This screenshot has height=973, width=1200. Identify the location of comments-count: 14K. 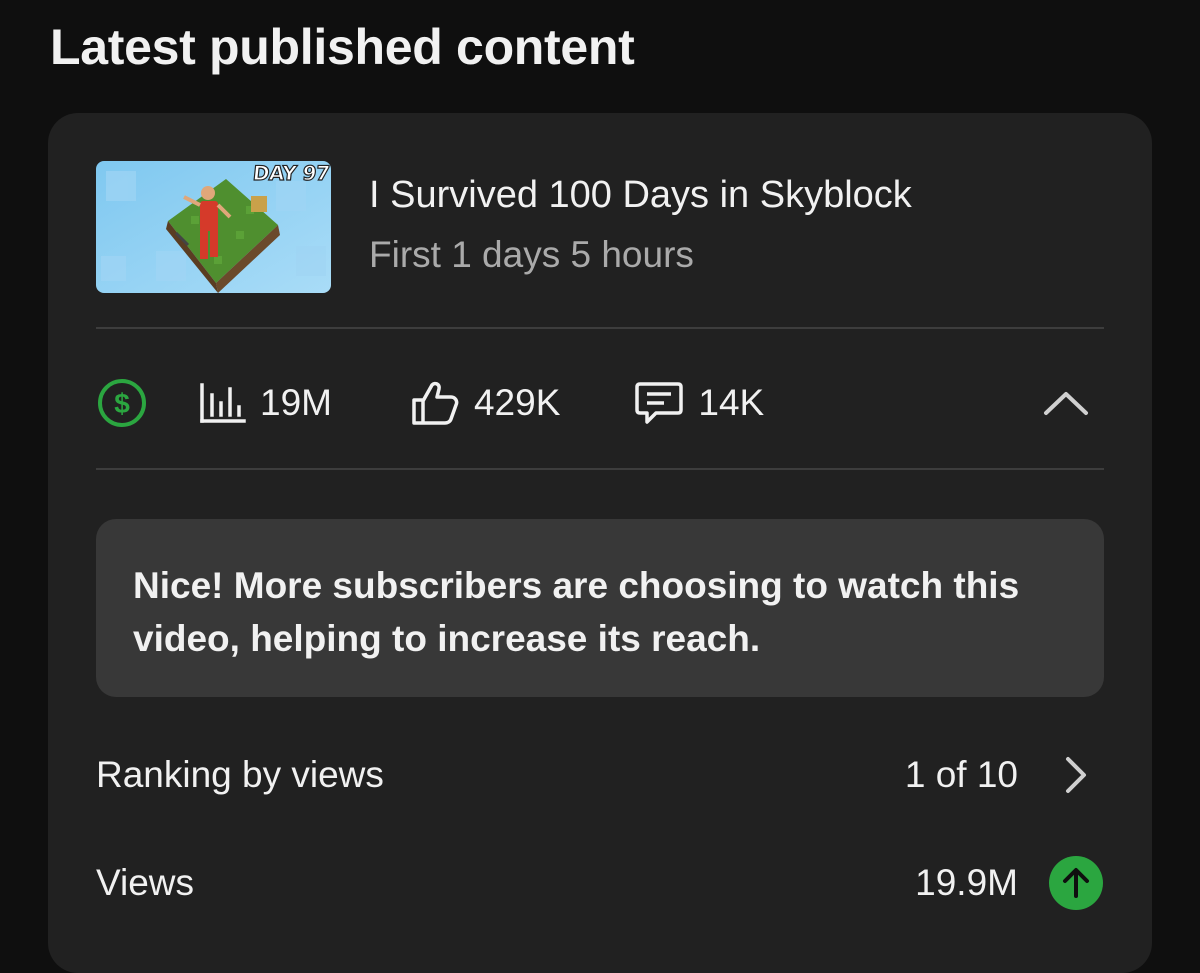
(731, 402).